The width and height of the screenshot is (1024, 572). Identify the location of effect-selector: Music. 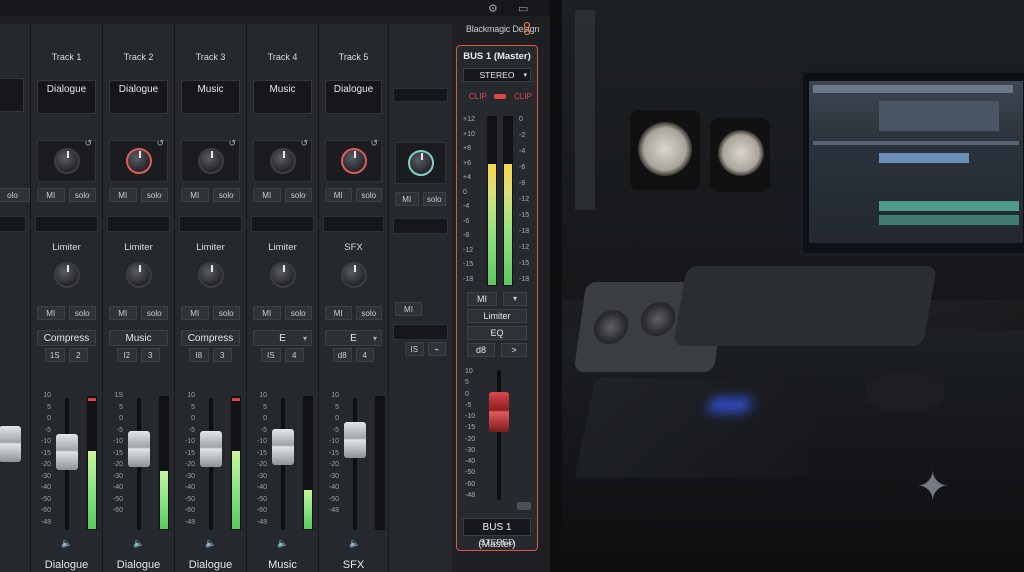
(138, 338).